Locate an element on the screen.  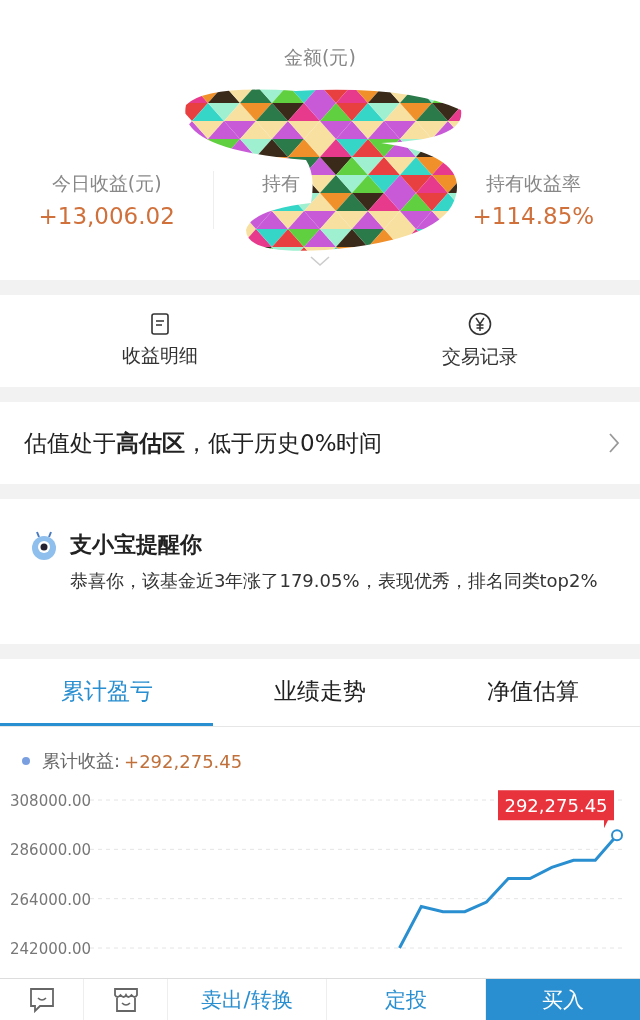
value-tag: 292,275.45 is located at coordinates (556, 809).